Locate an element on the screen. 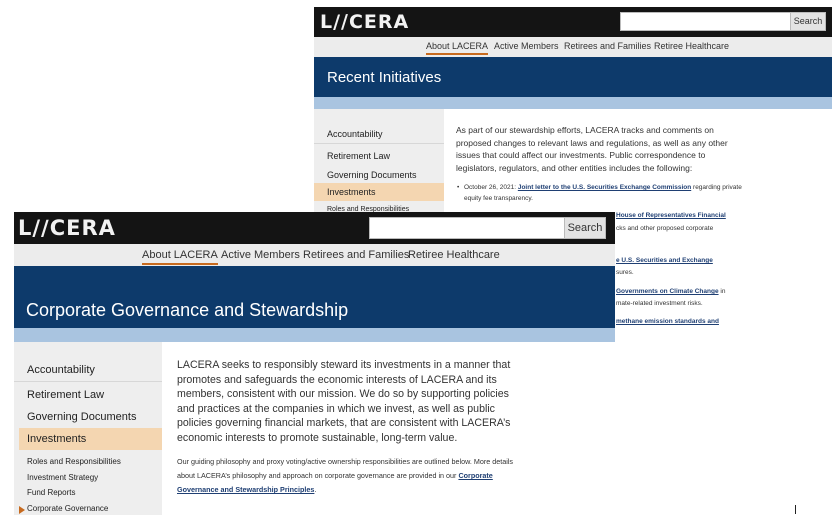  peek-line: e U.S. Securities and Exchange is located at coordinates (664, 260).